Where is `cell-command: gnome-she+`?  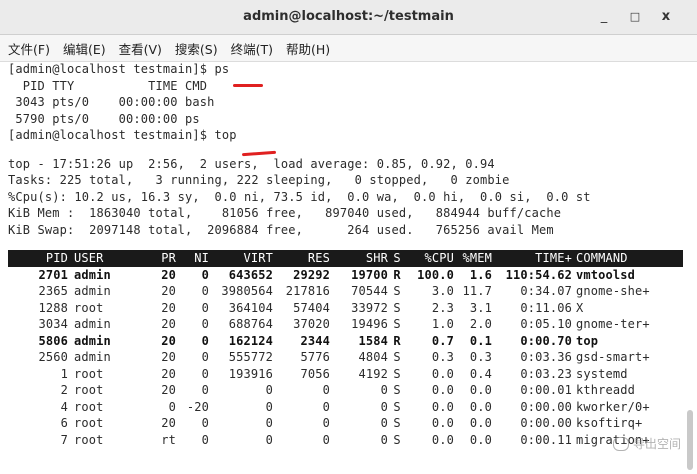 cell-command: gnome-she+ is located at coordinates (613, 291).